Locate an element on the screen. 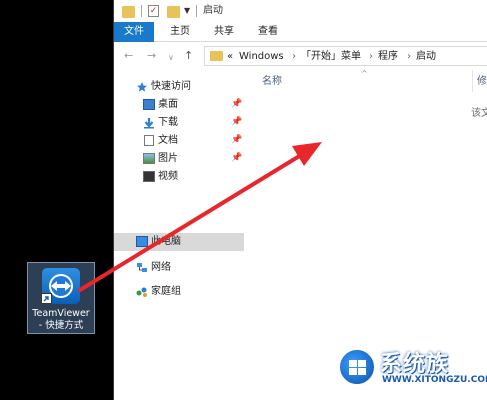 The width and height of the screenshot is (487, 400). windows-logo-icon is located at coordinates (357, 367).